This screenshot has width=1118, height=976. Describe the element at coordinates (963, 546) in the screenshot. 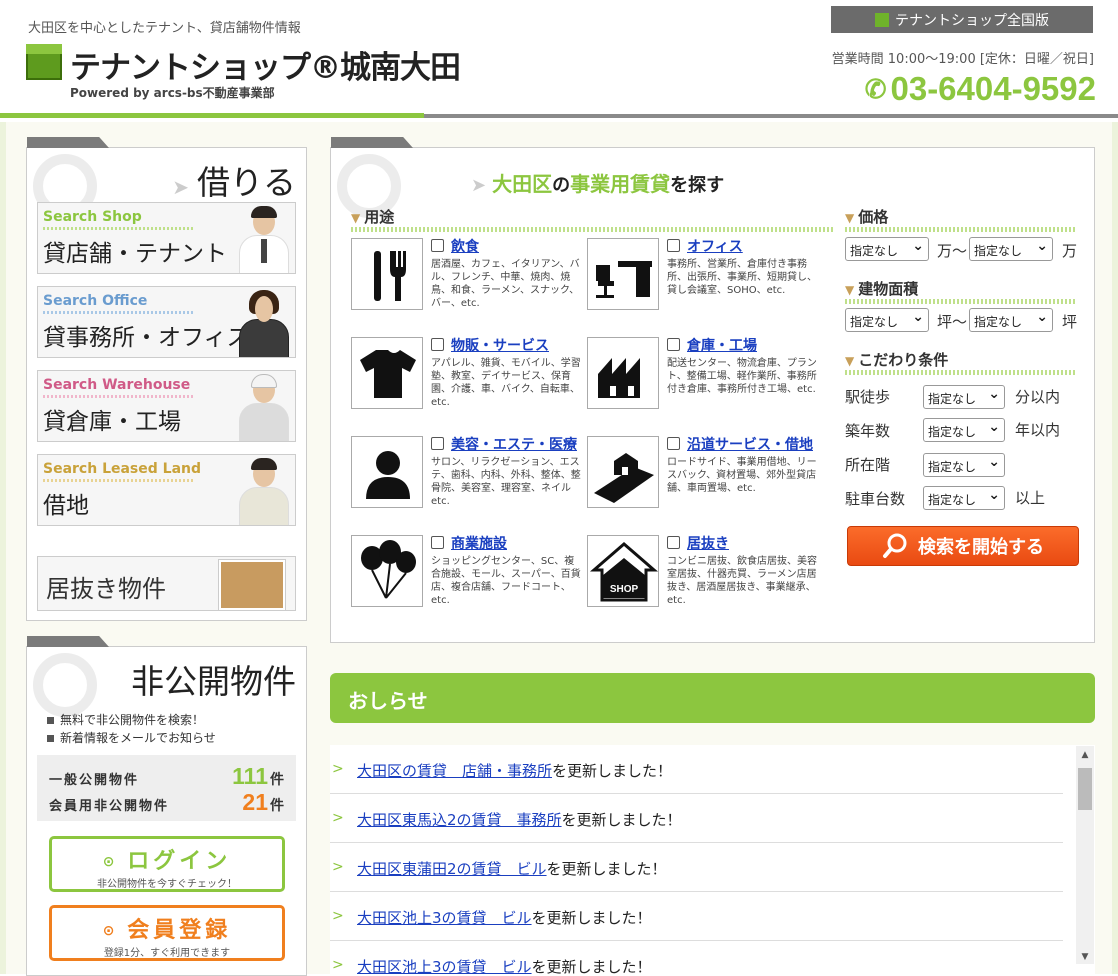

I see `start-search-button: 検索を開始する` at that location.